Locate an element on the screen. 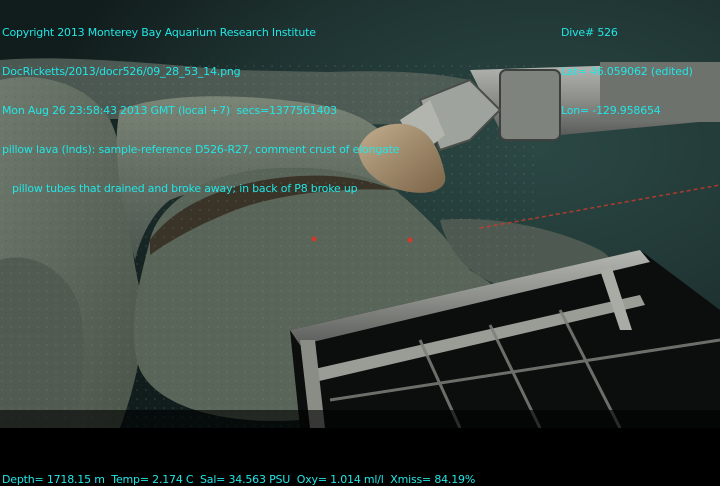 Image resolution: width=720 pixels, height=486 pixels. longitude: Lon= -129.958654 is located at coordinates (611, 110).